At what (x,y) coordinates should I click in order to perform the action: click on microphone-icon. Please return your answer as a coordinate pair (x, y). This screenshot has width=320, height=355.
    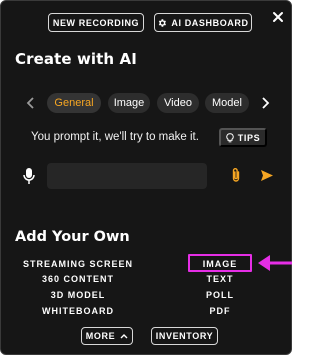
    Looking at the image, I should click on (29, 176).